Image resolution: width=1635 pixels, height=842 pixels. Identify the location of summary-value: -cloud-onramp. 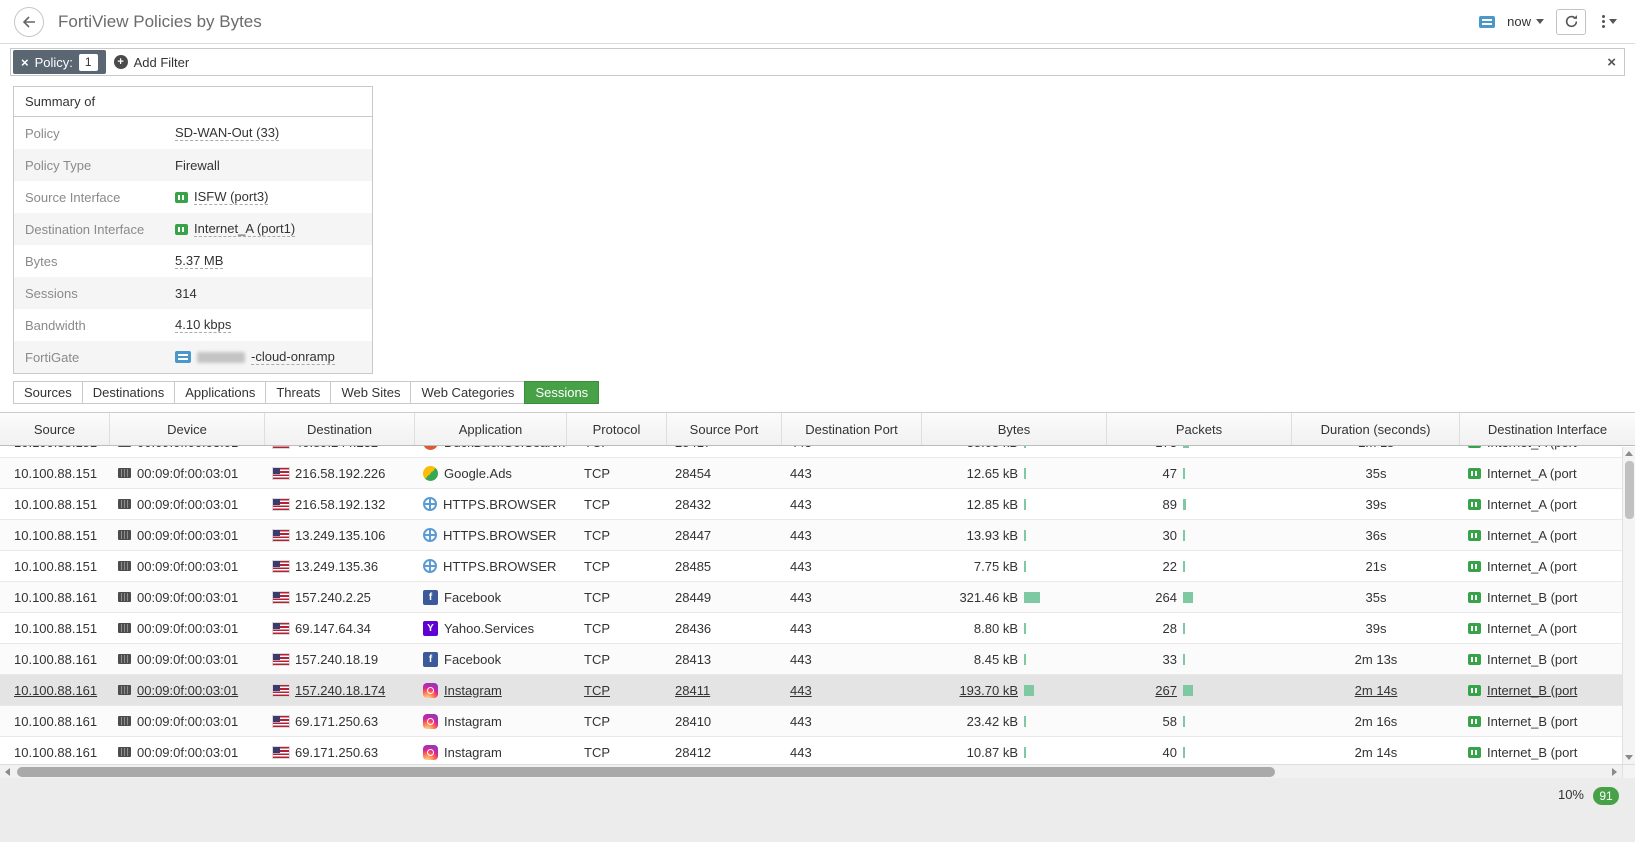
(255, 357).